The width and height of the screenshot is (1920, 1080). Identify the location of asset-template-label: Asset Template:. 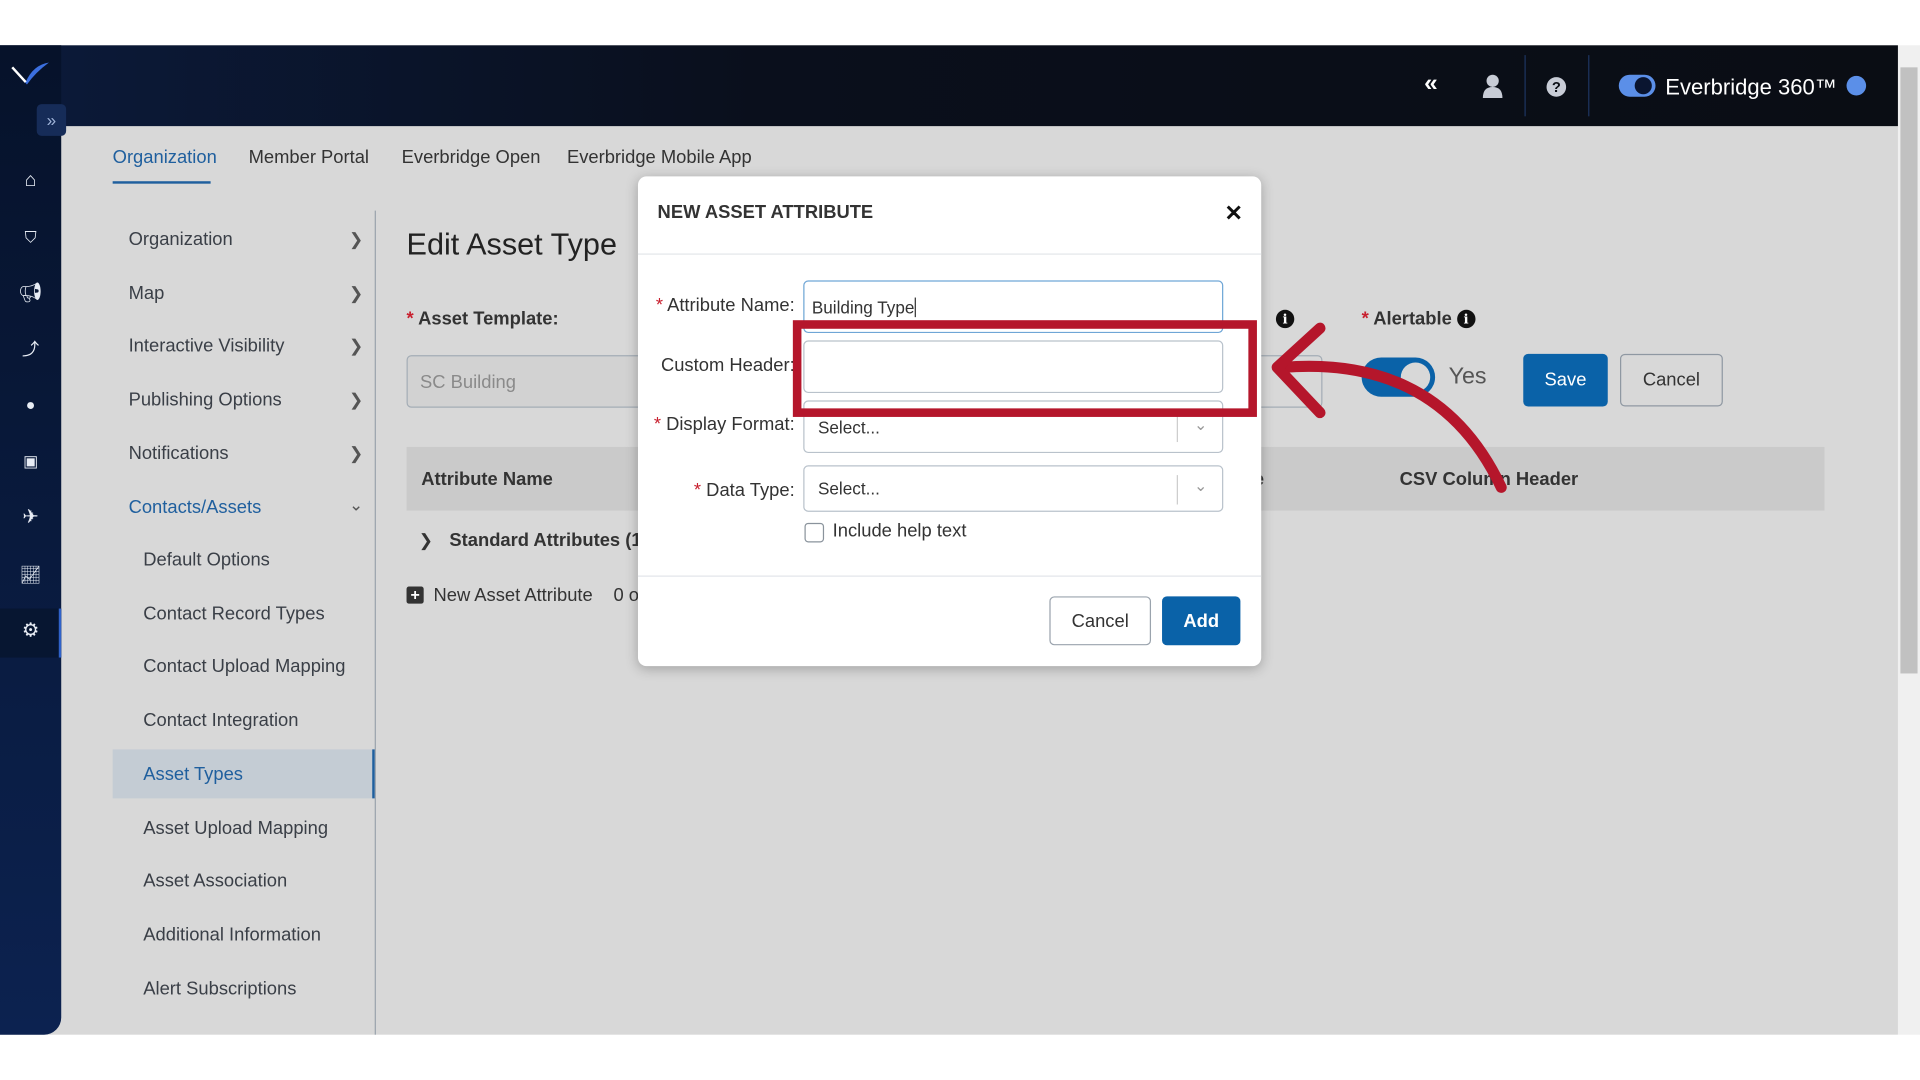
(488, 319).